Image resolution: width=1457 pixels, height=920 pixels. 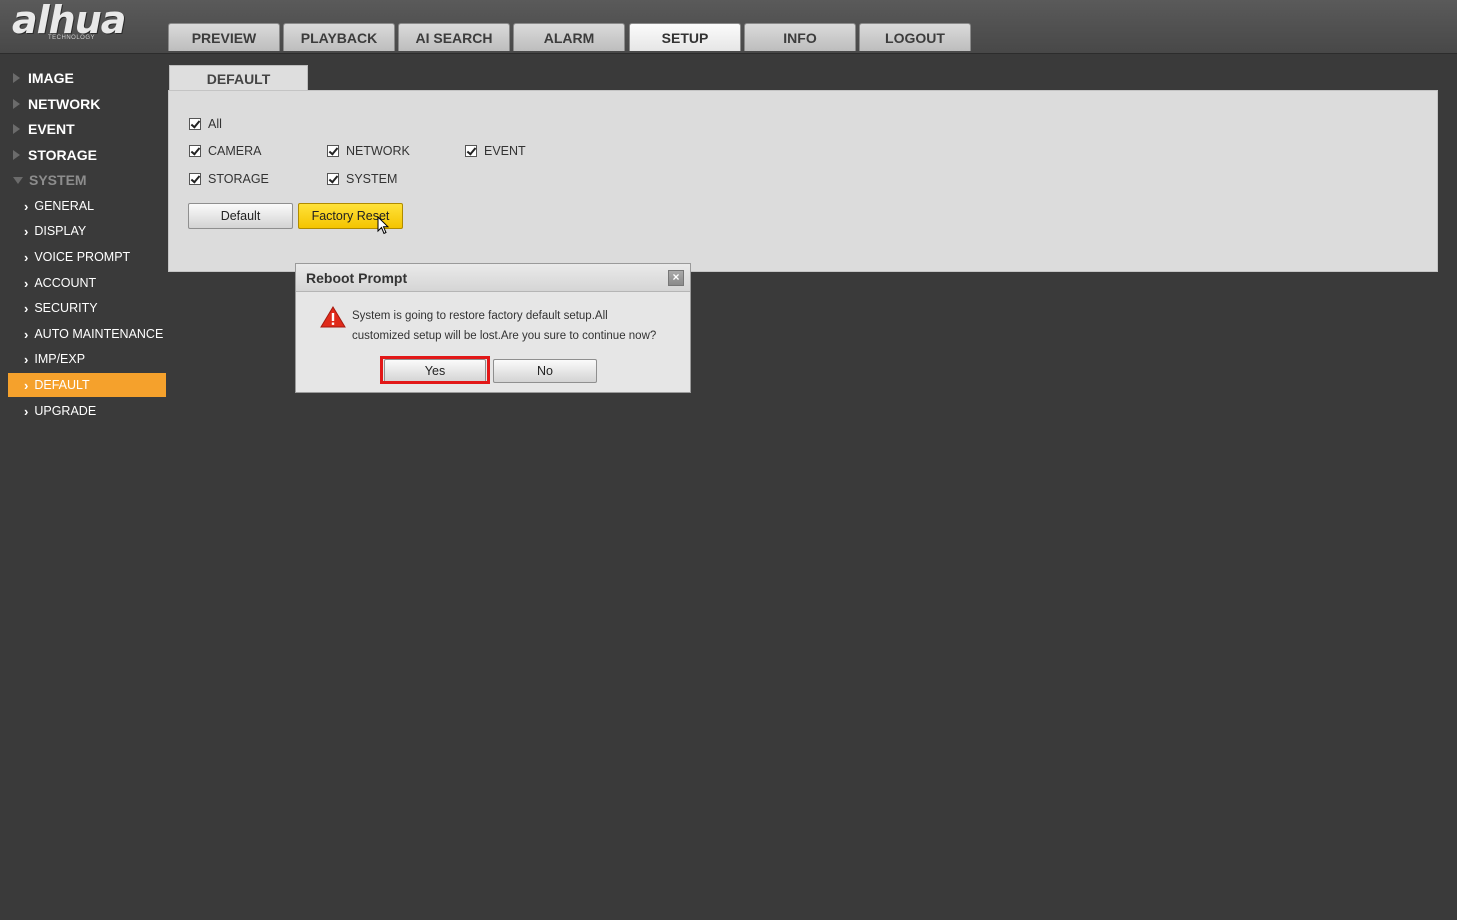 What do you see at coordinates (339, 37) in the screenshot?
I see `tab-playback: PLAYBACK` at bounding box center [339, 37].